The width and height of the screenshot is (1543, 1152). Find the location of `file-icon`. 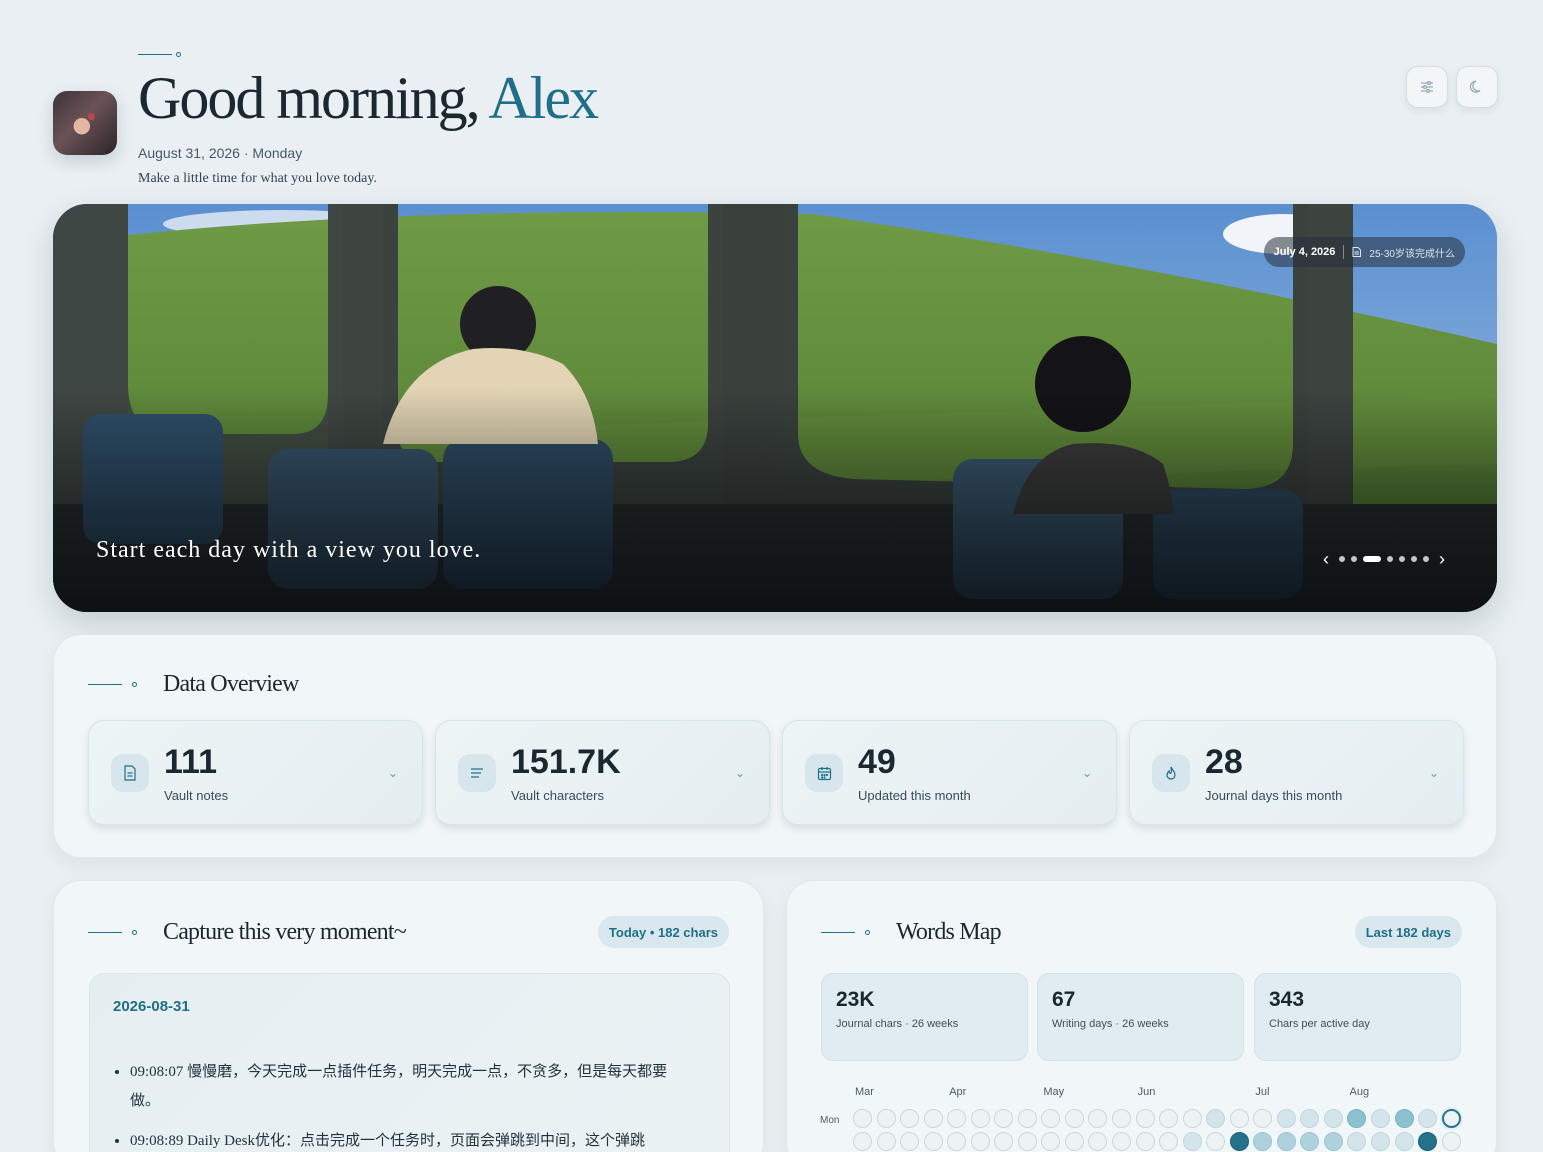

file-icon is located at coordinates (1357, 252).